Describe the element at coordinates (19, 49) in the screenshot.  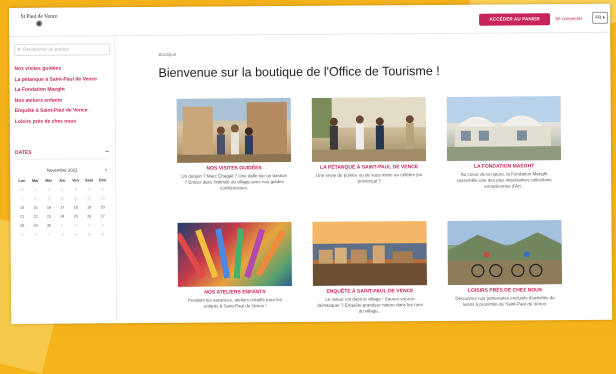
I see `search-icon: ⌕` at that location.